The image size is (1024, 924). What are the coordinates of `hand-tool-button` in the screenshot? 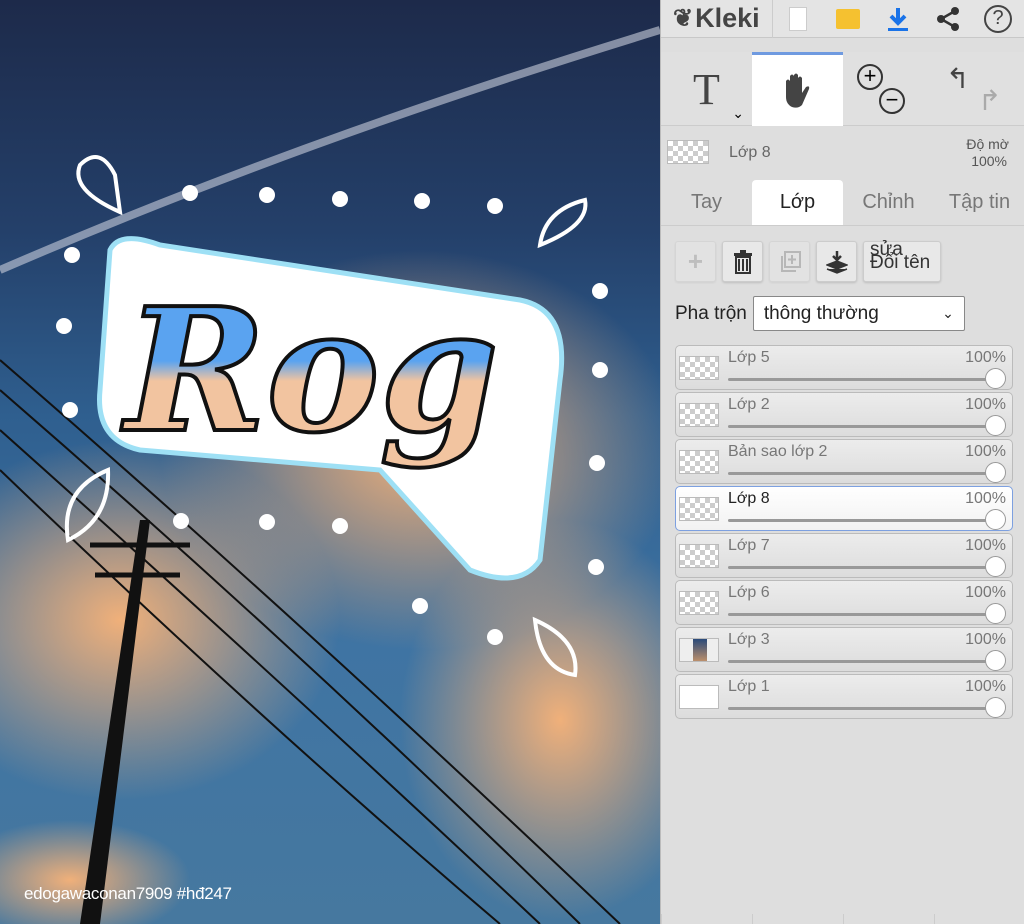 It's located at (797, 89).